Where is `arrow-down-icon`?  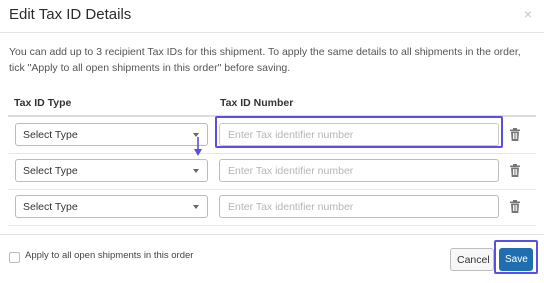 arrow-down-icon is located at coordinates (198, 146).